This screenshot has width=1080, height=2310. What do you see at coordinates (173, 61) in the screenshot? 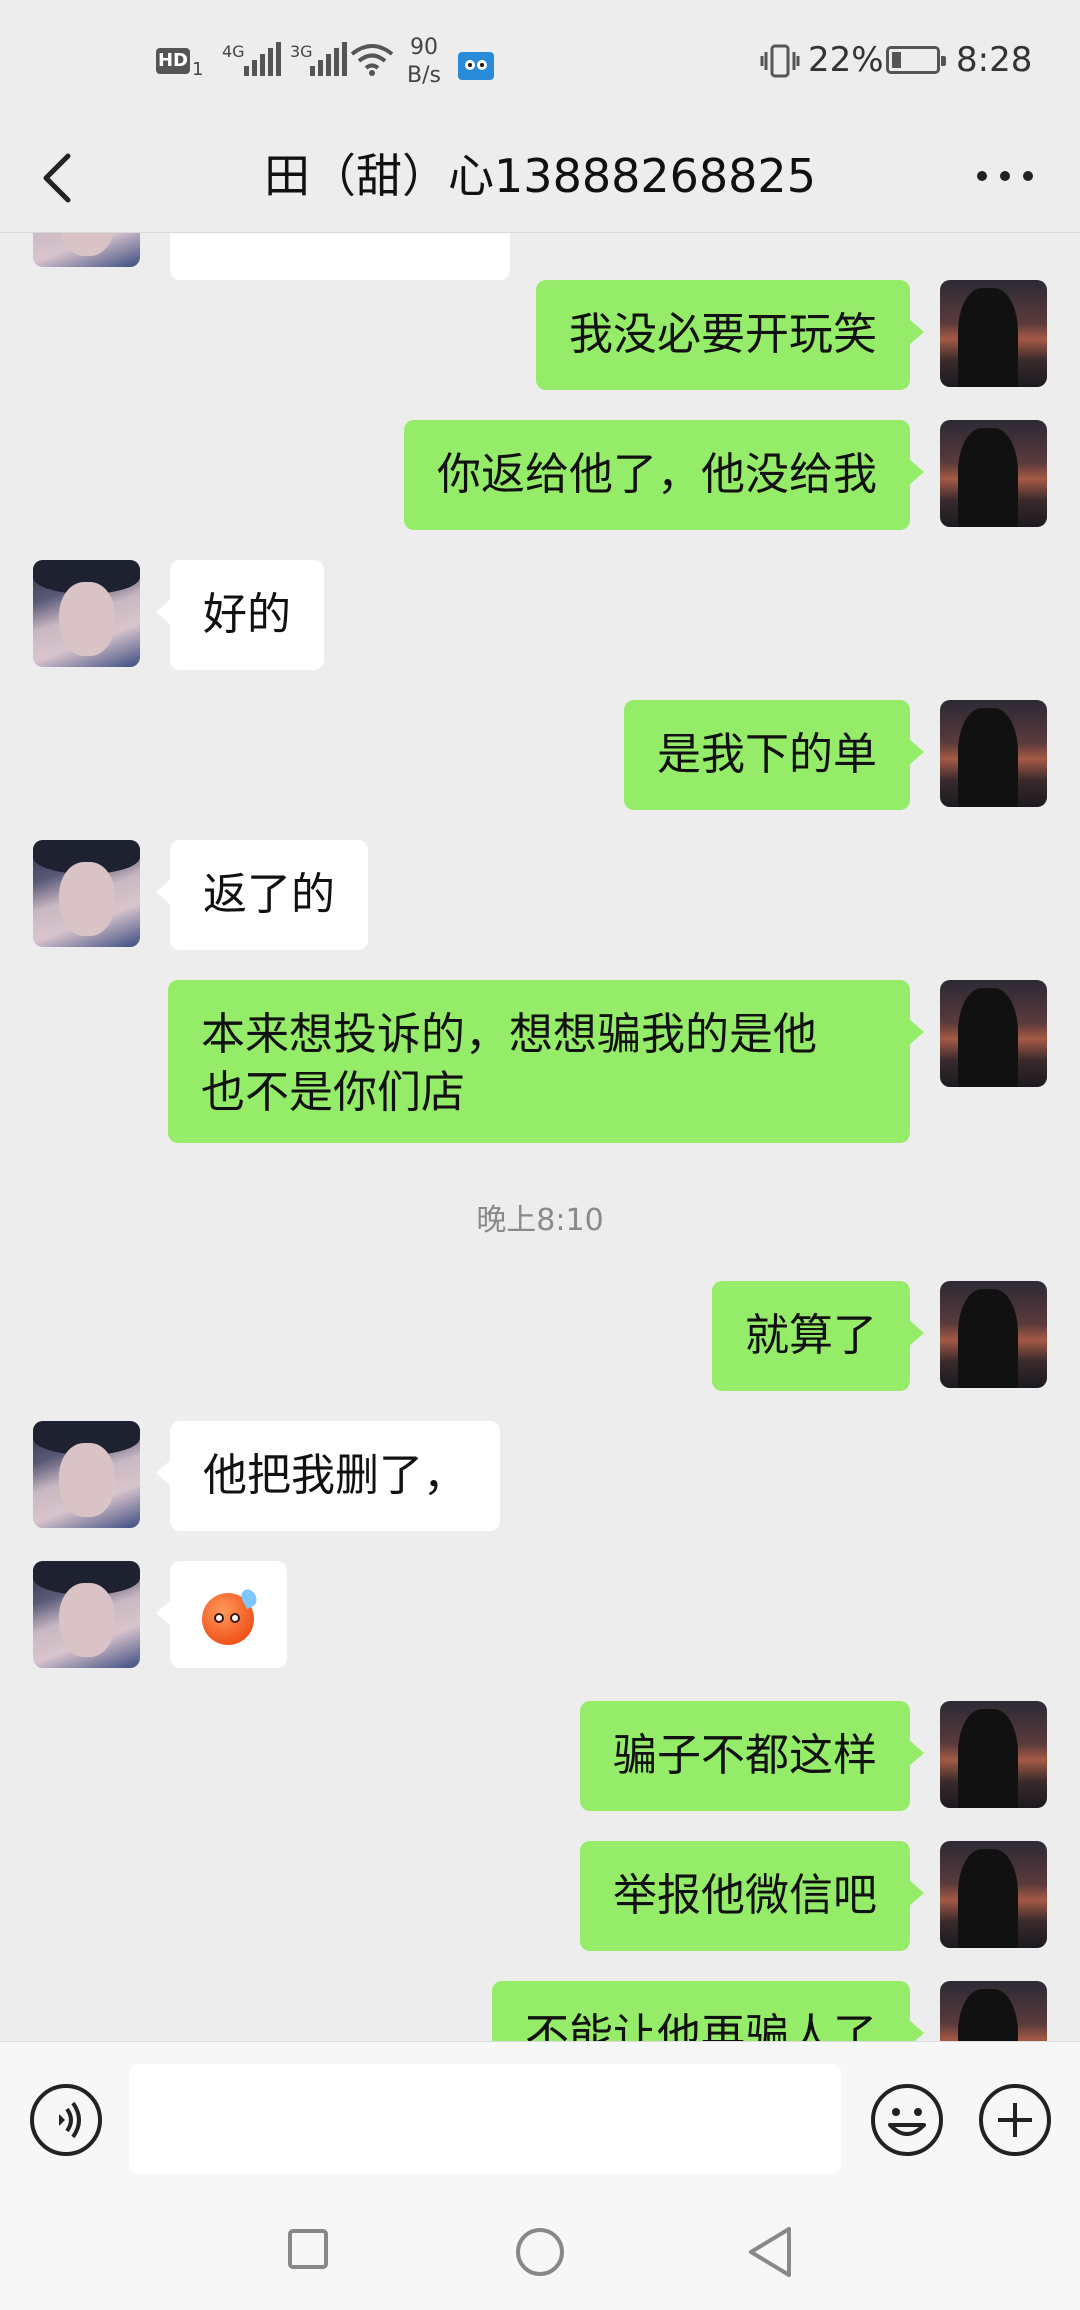
I see `hd-voice-icon: HD` at bounding box center [173, 61].